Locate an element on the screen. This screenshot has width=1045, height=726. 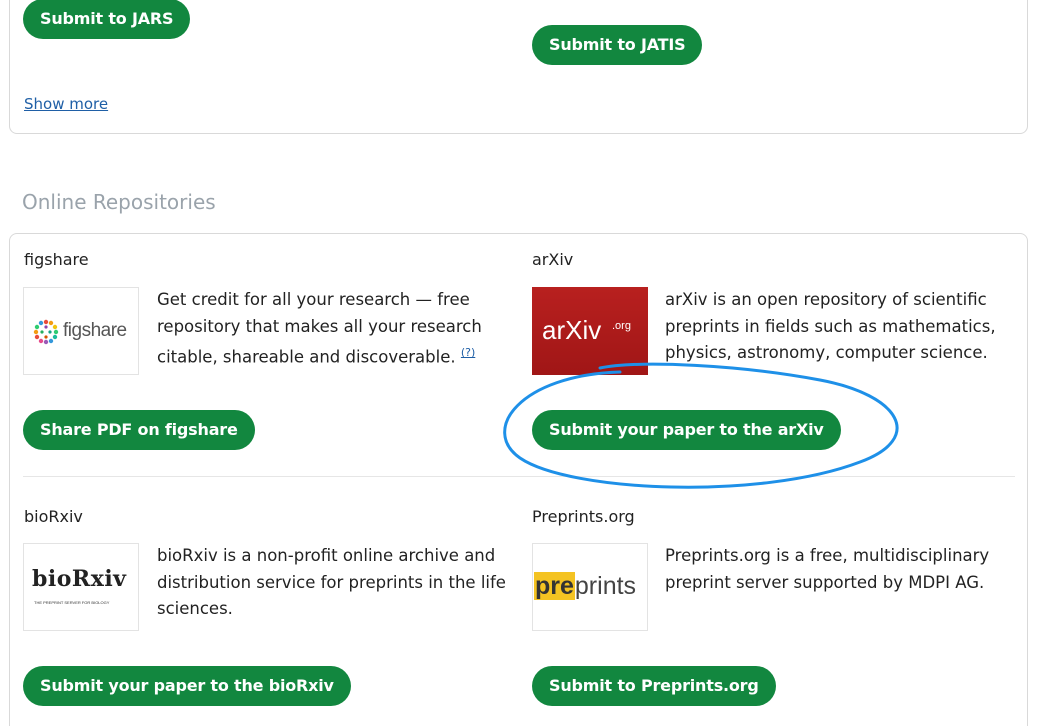
biorxiv-name: bioRxiv is located at coordinates (53, 516).